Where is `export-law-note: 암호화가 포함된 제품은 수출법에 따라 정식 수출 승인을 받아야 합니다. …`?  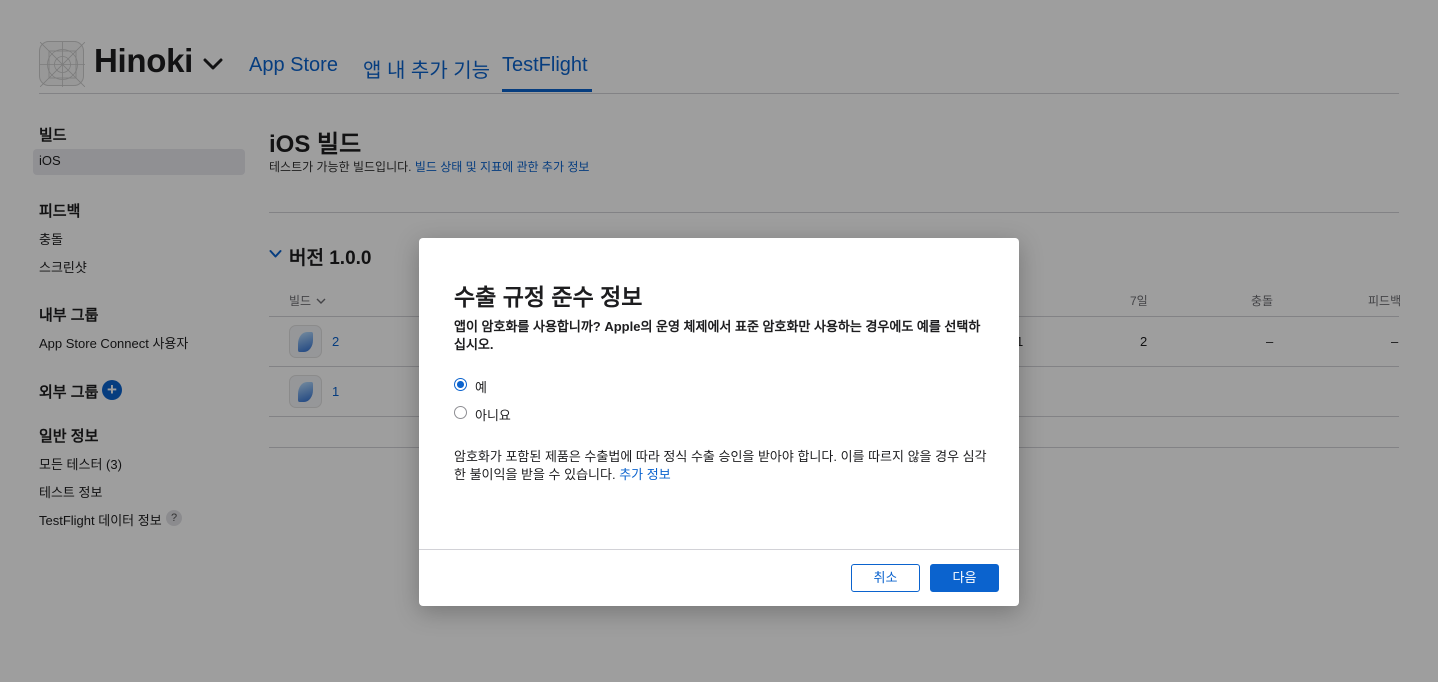
export-law-note: 암호화가 포함된 제품은 수출법에 따라 정식 수출 승인을 받아야 합니다. … is located at coordinates (721, 466).